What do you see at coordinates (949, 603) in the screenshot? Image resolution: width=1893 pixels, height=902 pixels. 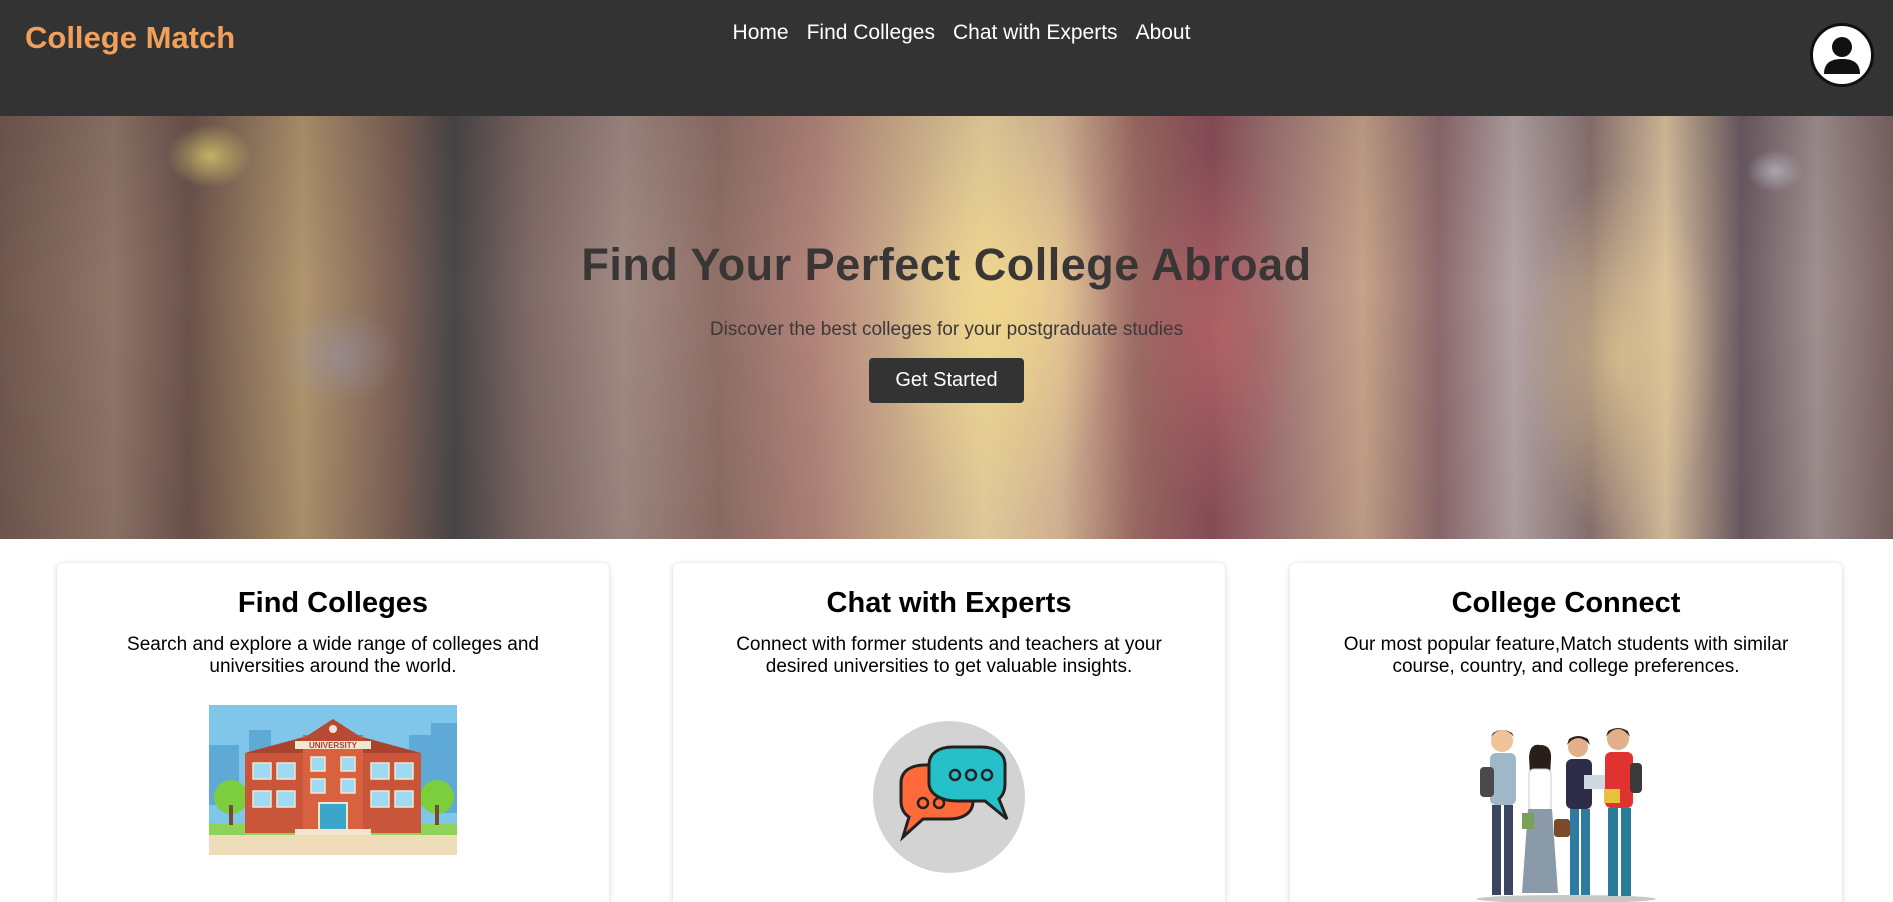 I see `card-title: Chat with Experts` at bounding box center [949, 603].